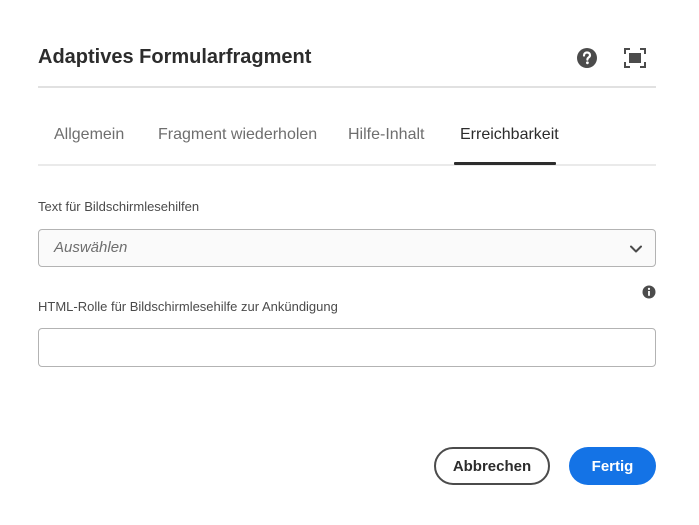  What do you see at coordinates (636, 249) in the screenshot?
I see `chevron-down-icon` at bounding box center [636, 249].